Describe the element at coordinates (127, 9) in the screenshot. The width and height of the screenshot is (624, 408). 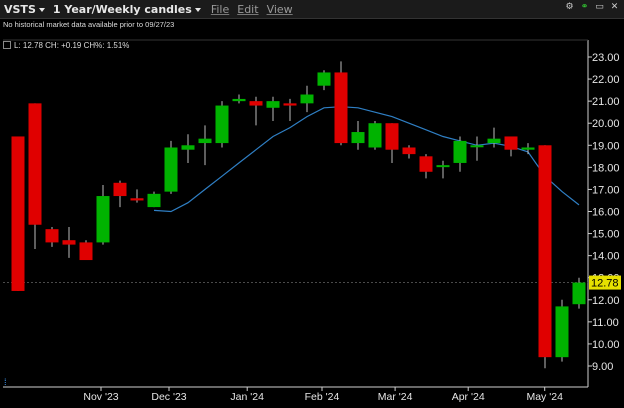
I see `timeframe-selector: 1 Year/Weekly candles` at that location.